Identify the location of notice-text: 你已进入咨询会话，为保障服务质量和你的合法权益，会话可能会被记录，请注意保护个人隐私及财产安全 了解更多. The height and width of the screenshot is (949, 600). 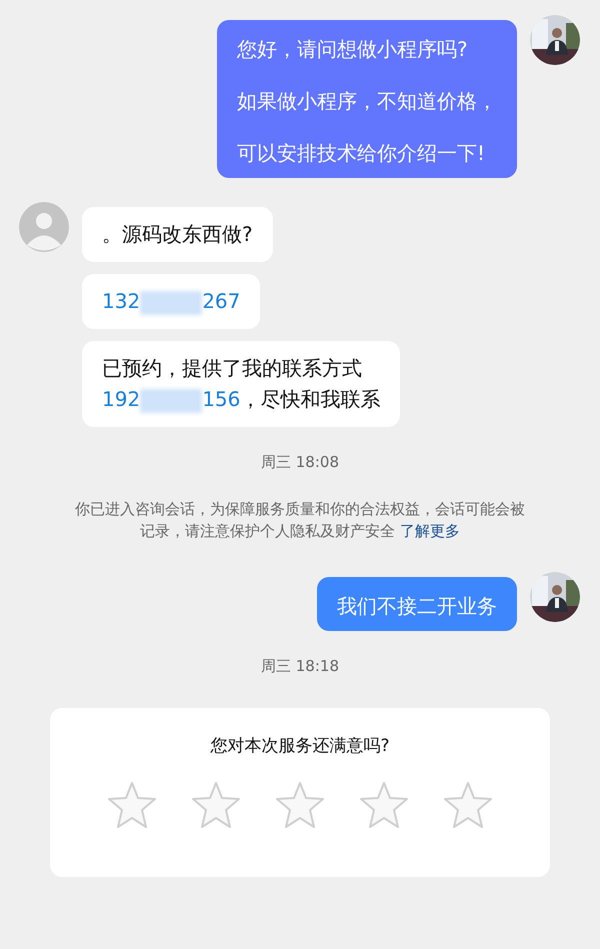
(300, 520).